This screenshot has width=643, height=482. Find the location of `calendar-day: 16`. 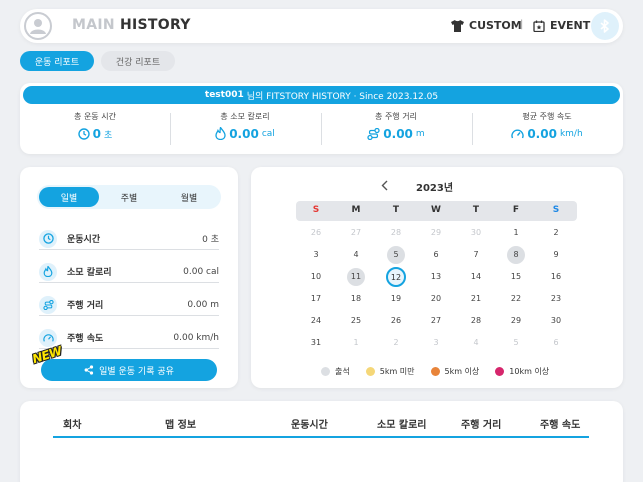

calendar-day: 16 is located at coordinates (556, 277).